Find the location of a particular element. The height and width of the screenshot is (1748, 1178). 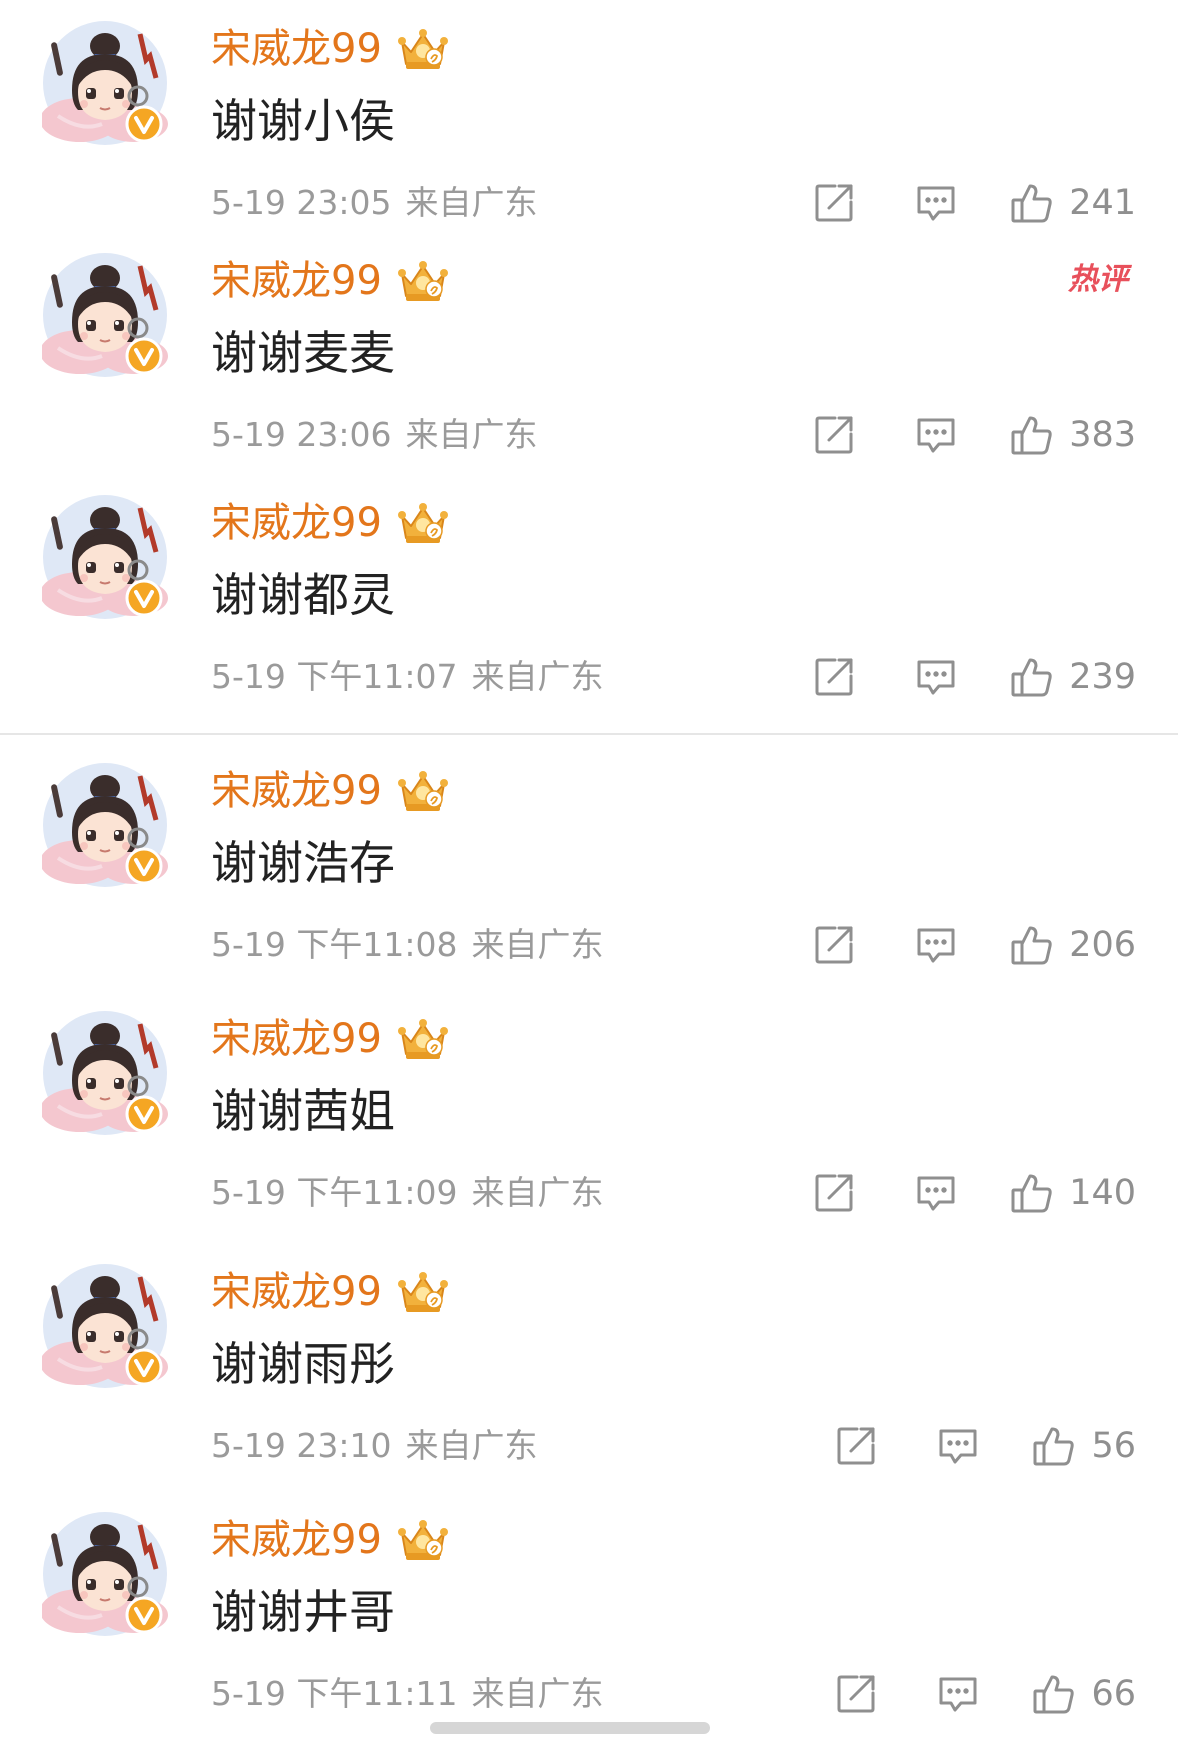

like-button: 239 is located at coordinates (1072, 677).